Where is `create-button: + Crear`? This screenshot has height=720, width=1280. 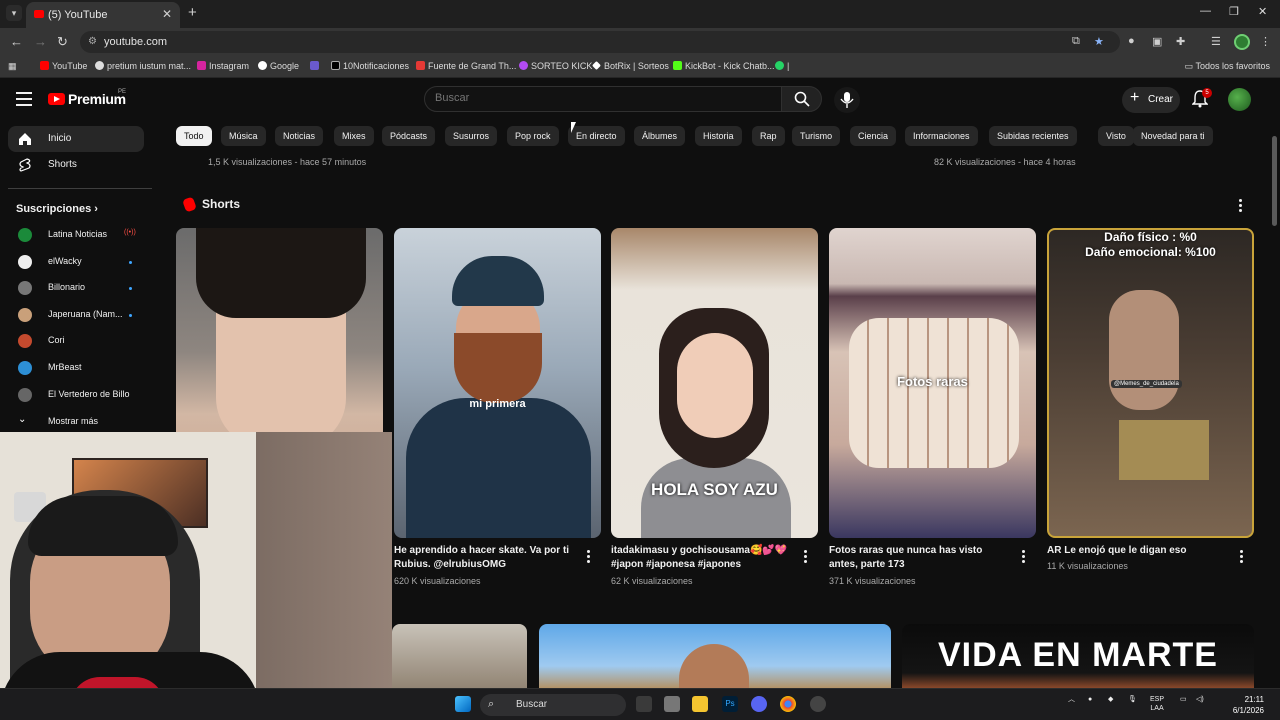 create-button: + Crear is located at coordinates (1151, 100).